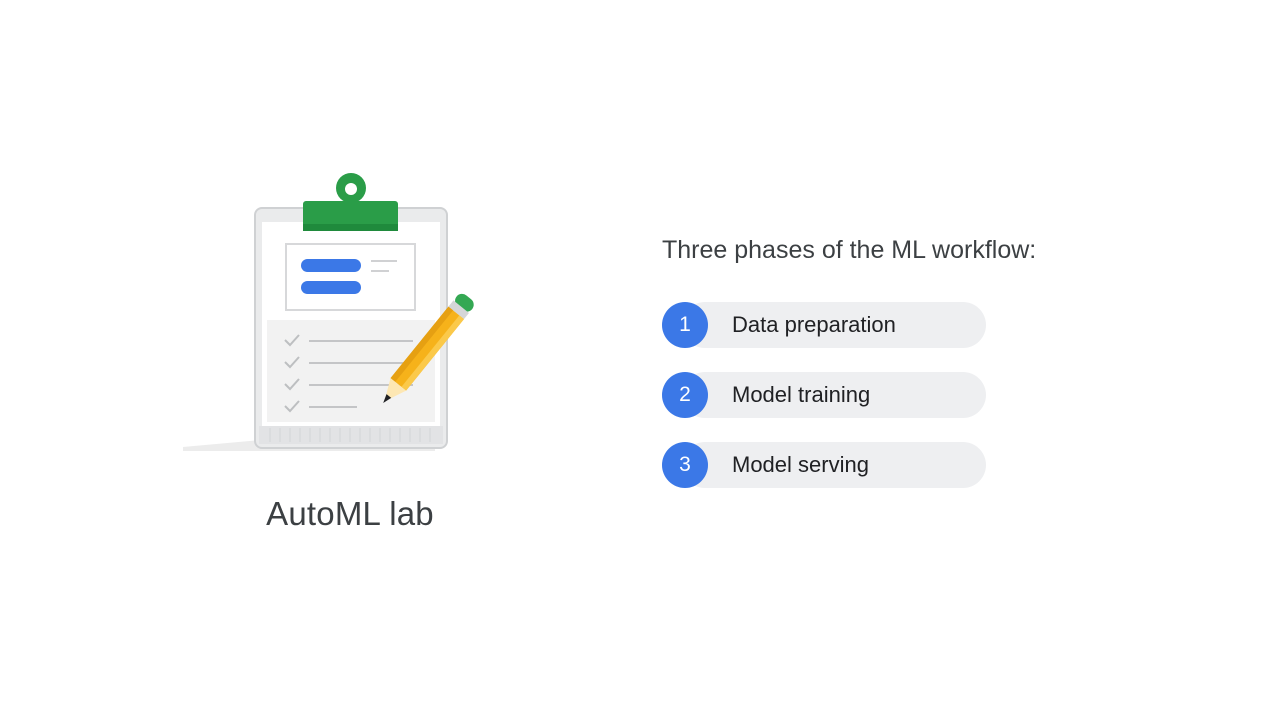 This screenshot has height=720, width=1280. I want to click on phase-item-data-preparation: 1 Data preparation, so click(827, 325).